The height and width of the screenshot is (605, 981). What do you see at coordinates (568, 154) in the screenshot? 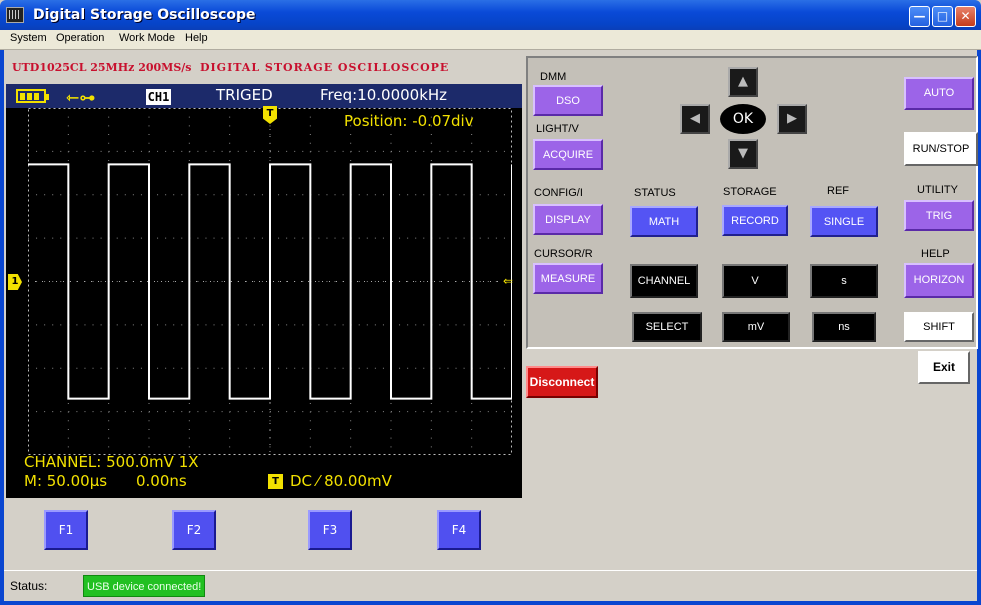
I see `acquire-button: ACQUIRE` at bounding box center [568, 154].